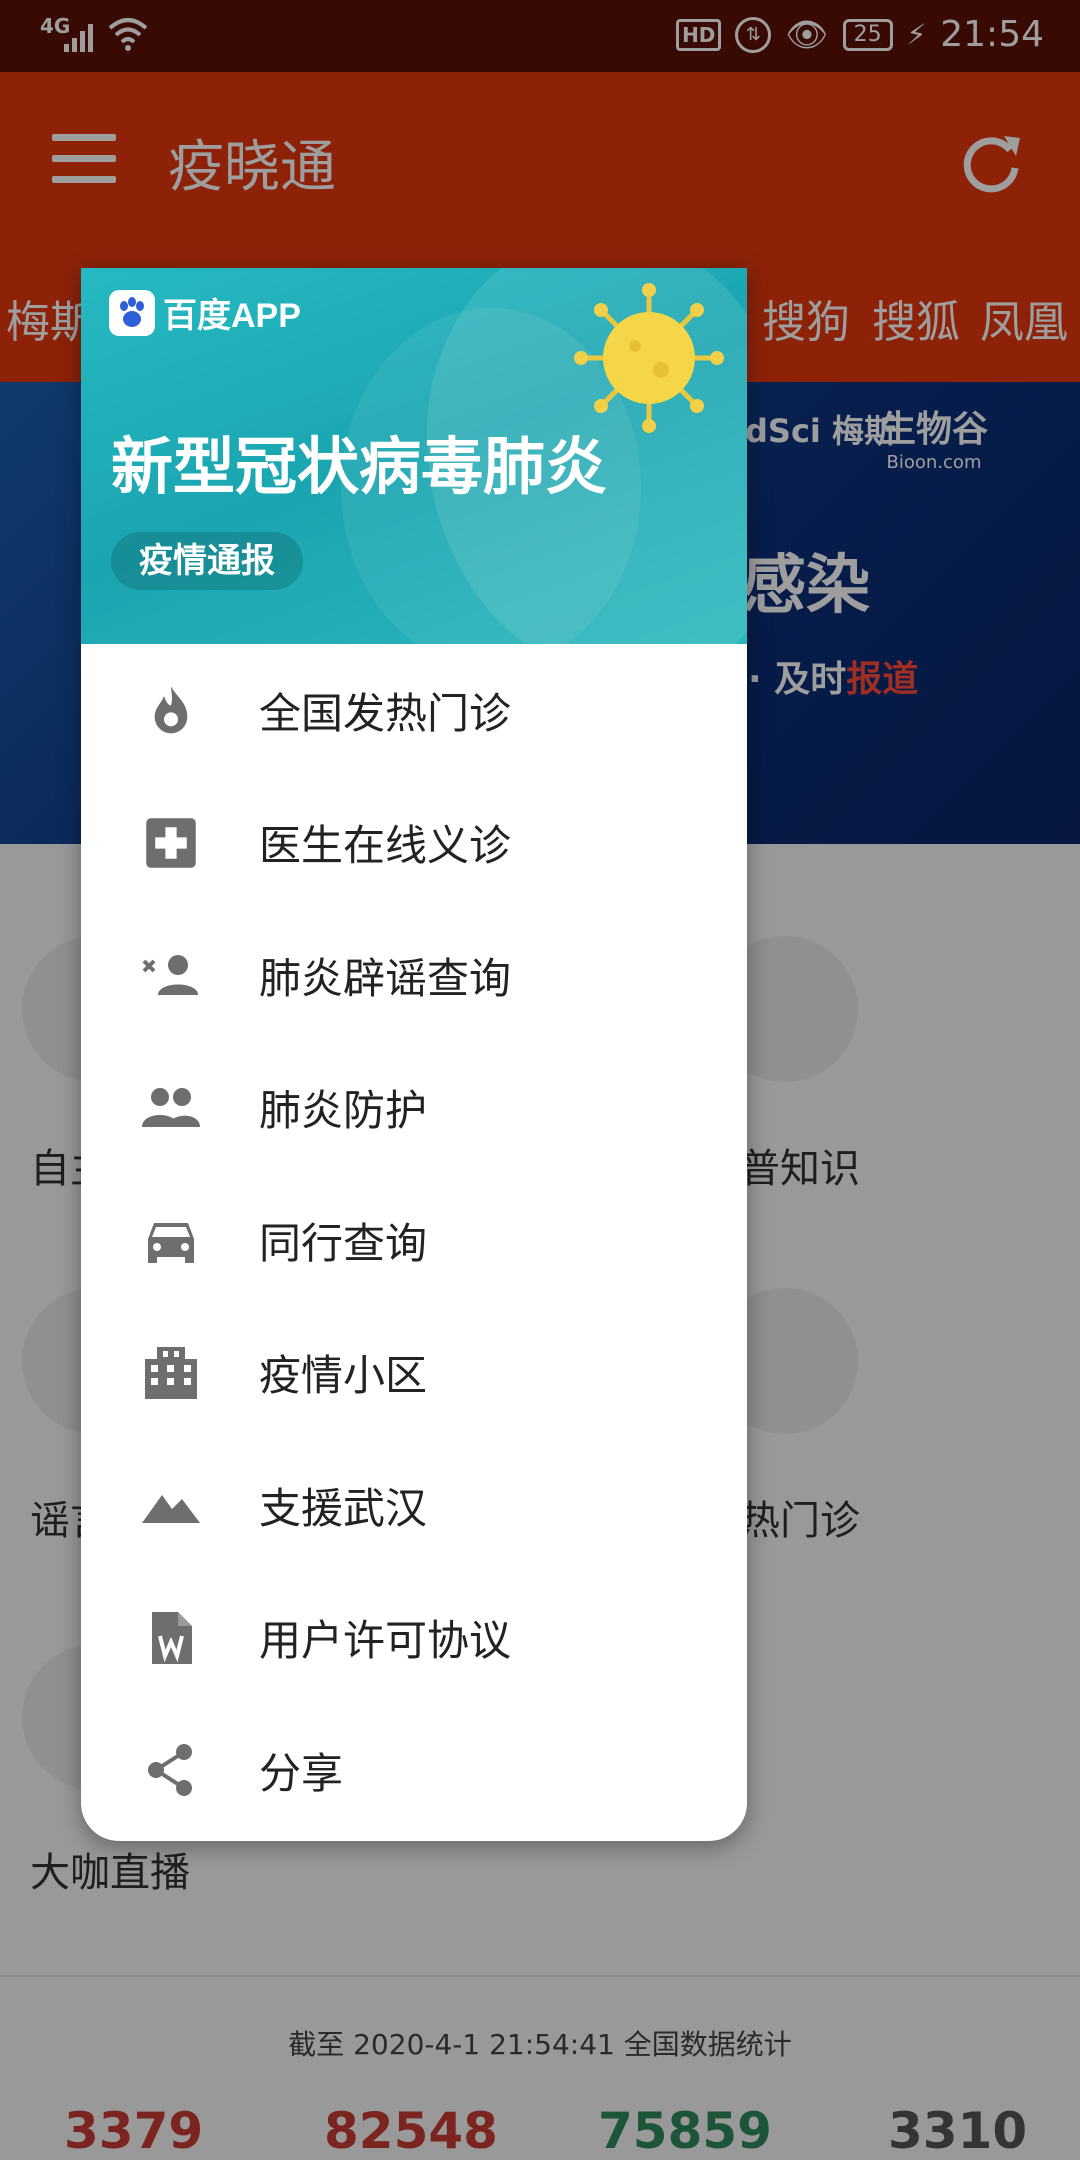 The width and height of the screenshot is (1080, 2160). Describe the element at coordinates (385, 846) in the screenshot. I see `menu-item-label: 医生在线义诊` at that location.